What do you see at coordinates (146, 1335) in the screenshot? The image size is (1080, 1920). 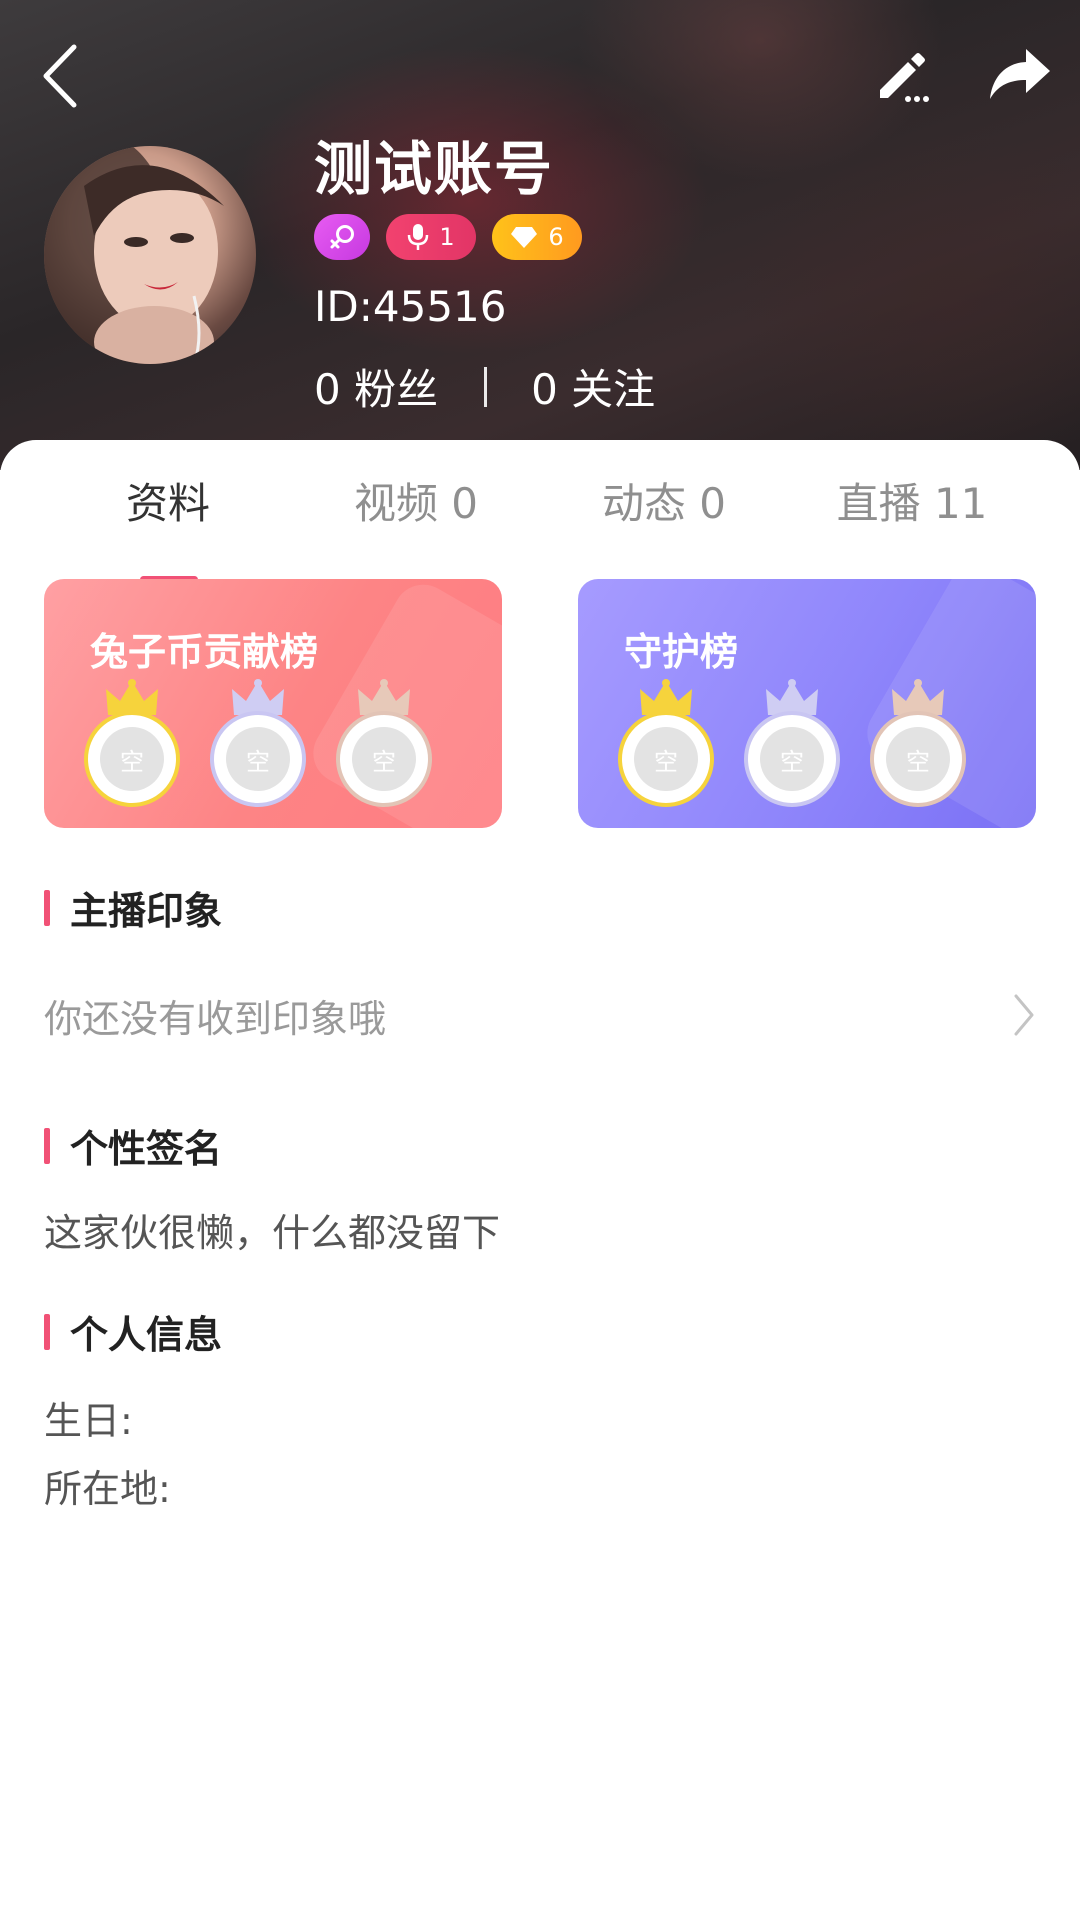 I see `section-title-text: 个人信息` at bounding box center [146, 1335].